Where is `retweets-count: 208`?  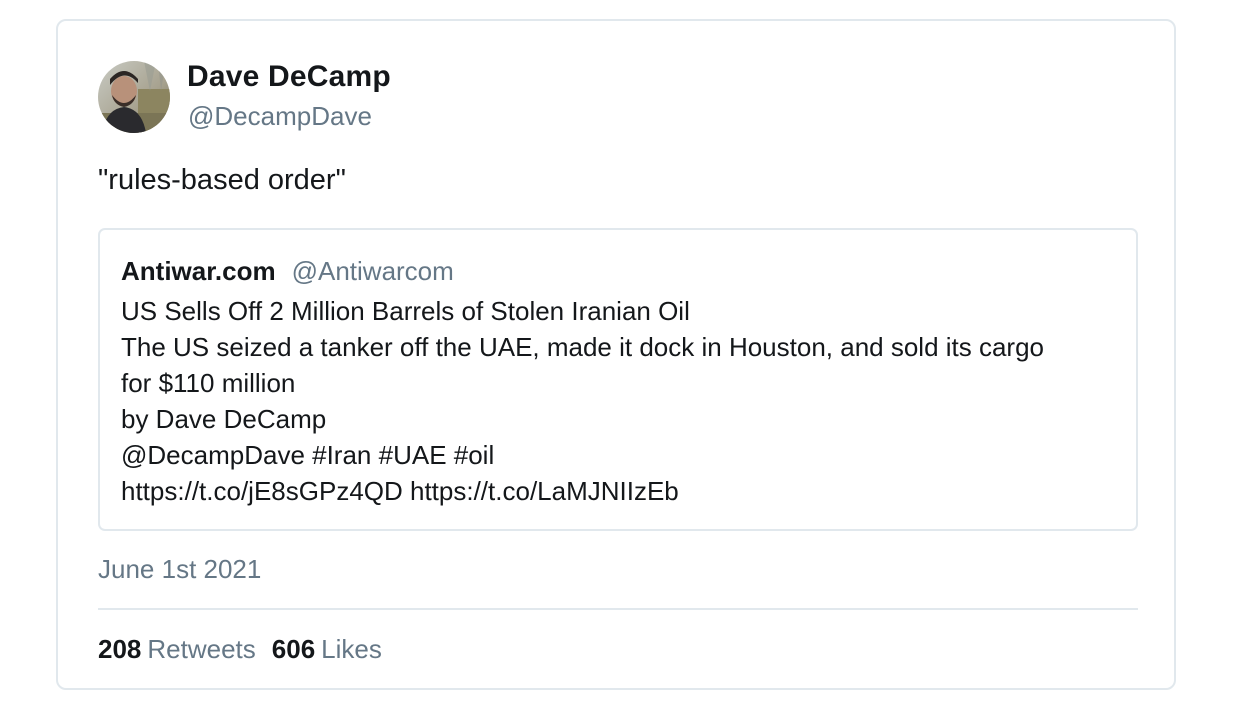
retweets-count: 208 is located at coordinates (120, 649).